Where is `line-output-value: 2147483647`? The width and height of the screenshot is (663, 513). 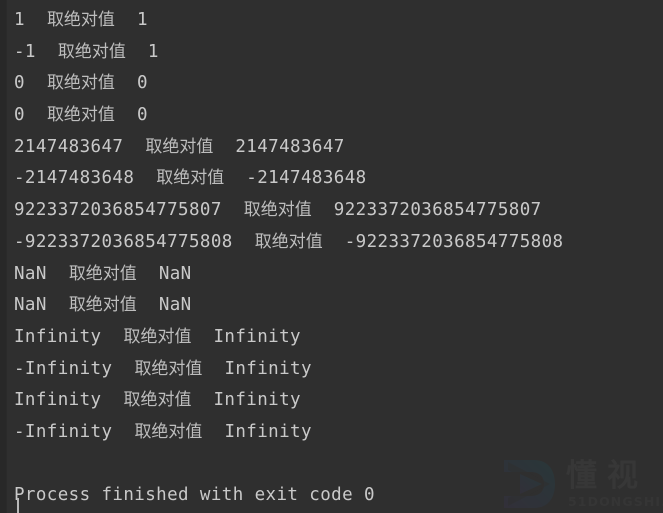 line-output-value: 2147483647 is located at coordinates (290, 146).